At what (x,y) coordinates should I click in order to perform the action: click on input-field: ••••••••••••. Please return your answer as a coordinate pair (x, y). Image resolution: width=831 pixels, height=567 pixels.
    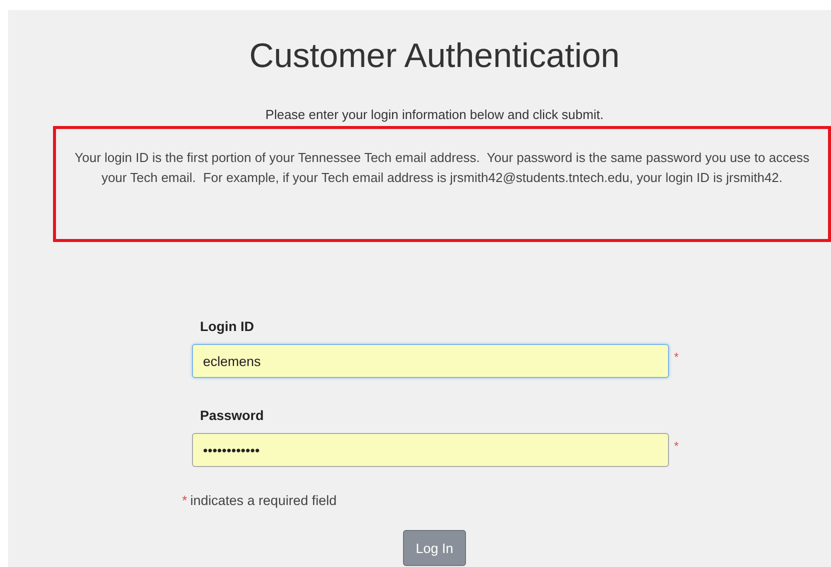
    Looking at the image, I should click on (430, 450).